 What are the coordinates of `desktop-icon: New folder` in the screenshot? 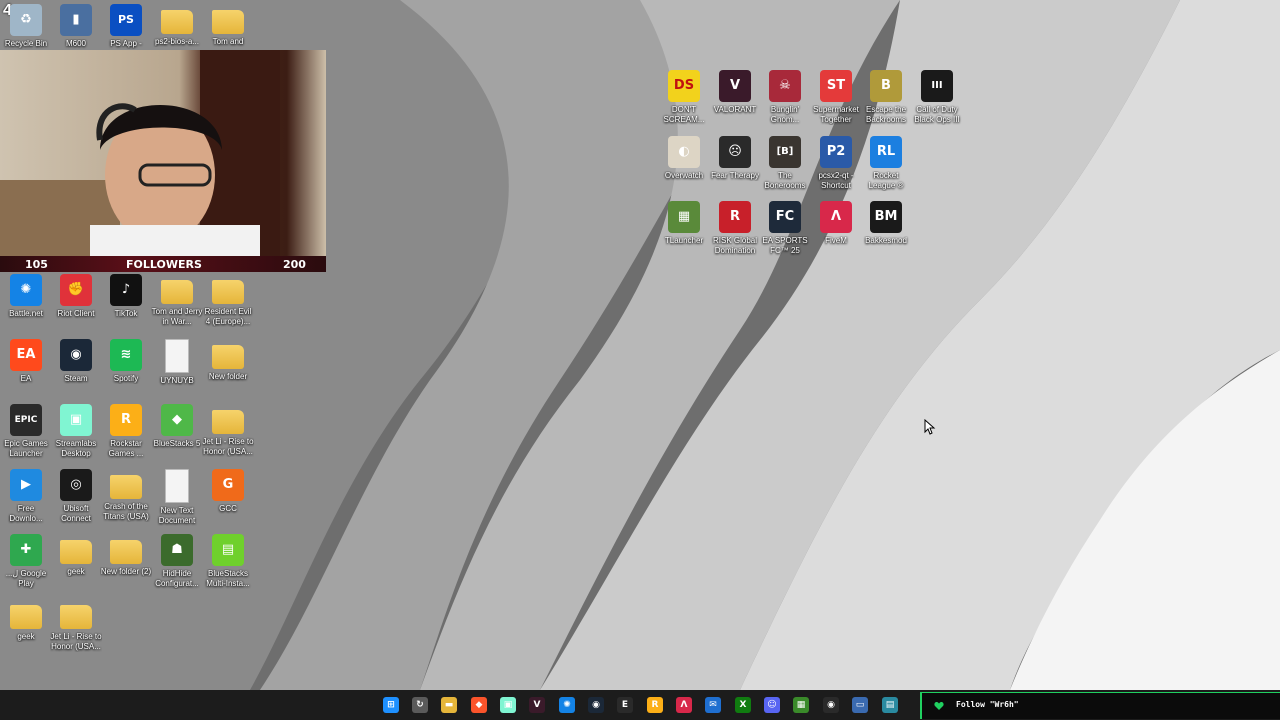 It's located at (228, 358).